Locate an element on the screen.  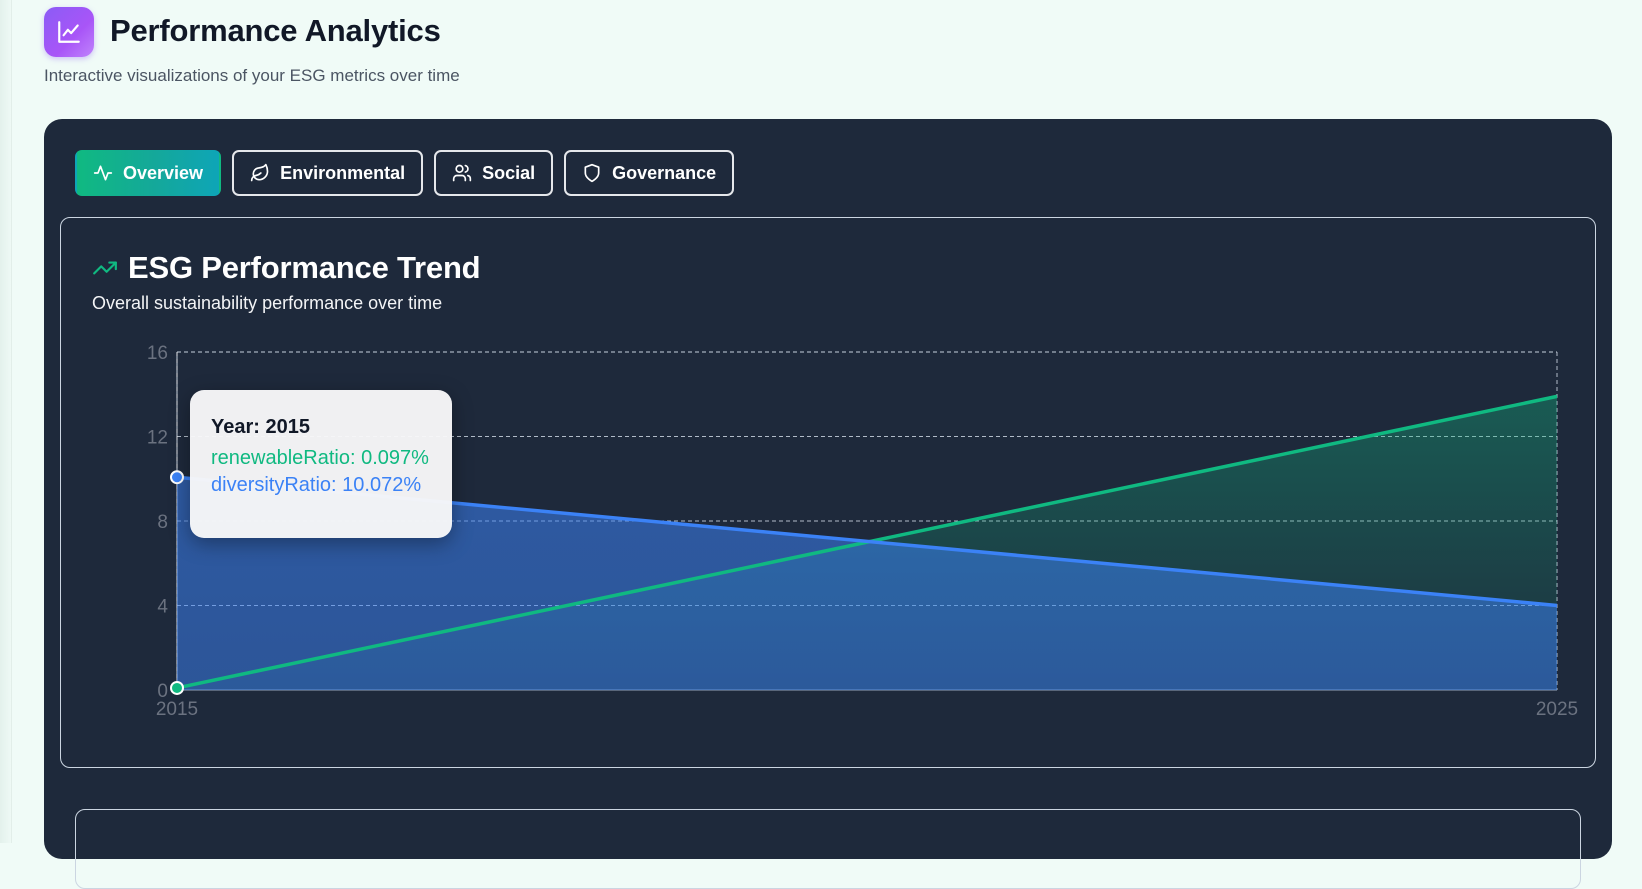
card-header: ESG Performance Trend is located at coordinates (286, 268).